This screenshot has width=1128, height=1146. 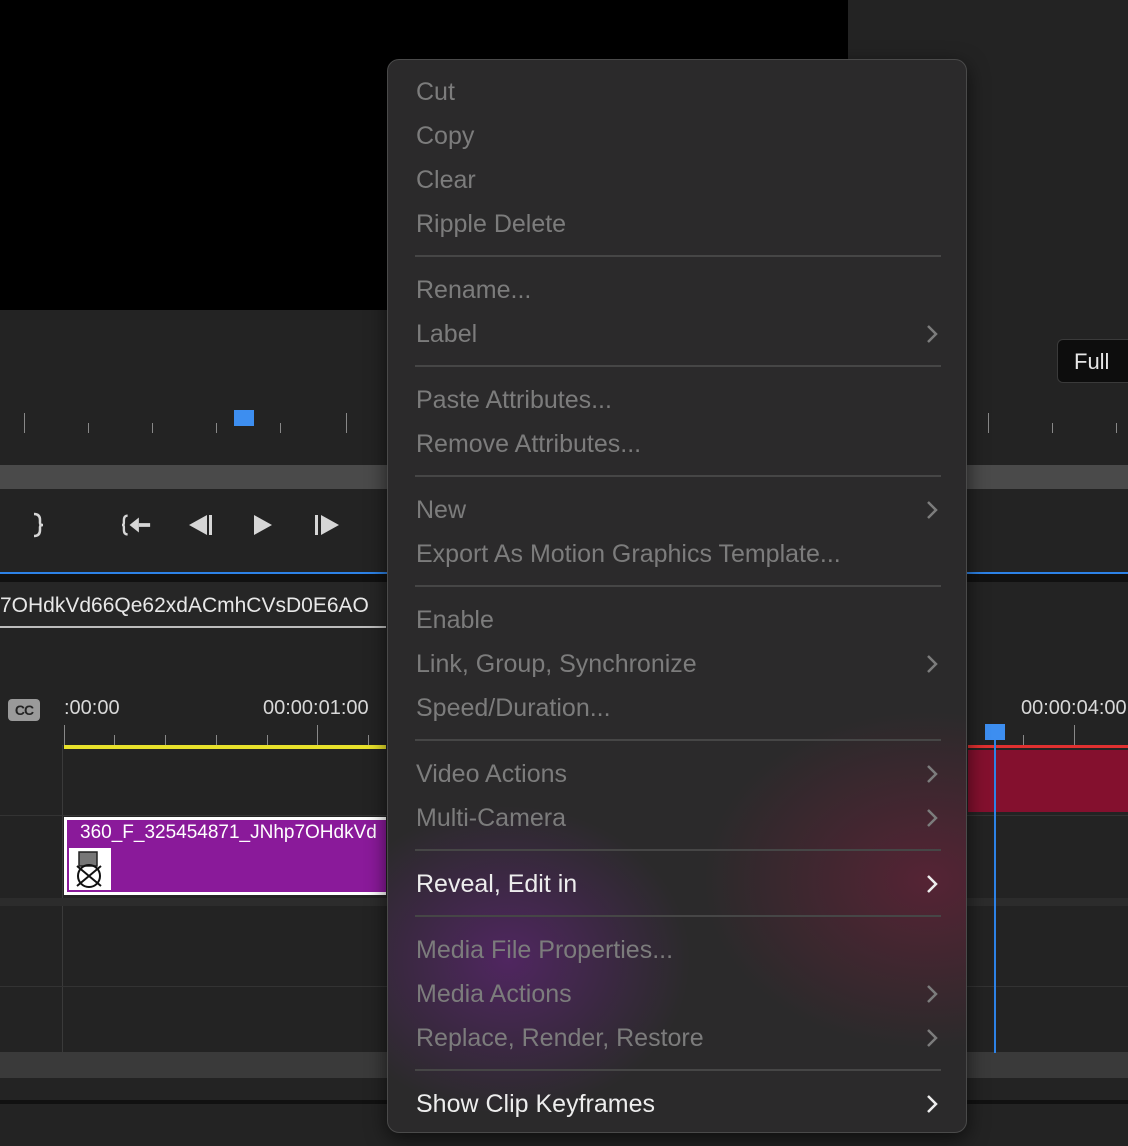 I want to click on play-button, so click(x=263, y=525).